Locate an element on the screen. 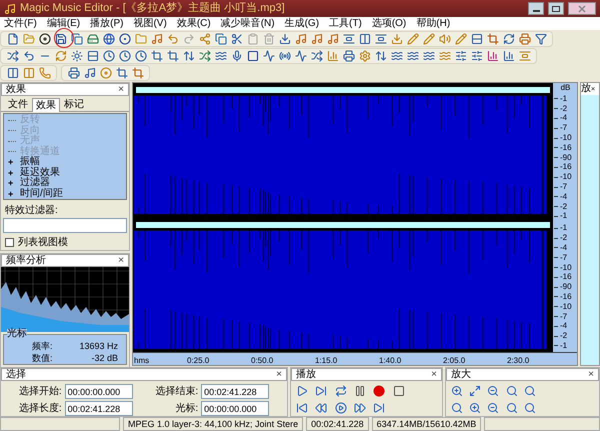 This screenshot has height=431, width=600. menu-item: 文件(F) is located at coordinates (20, 23).